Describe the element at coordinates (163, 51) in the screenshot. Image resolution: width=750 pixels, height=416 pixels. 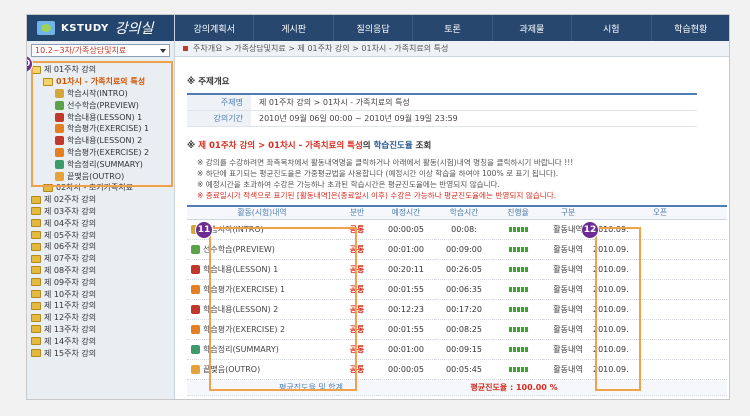
I see `chevron-down-icon` at that location.